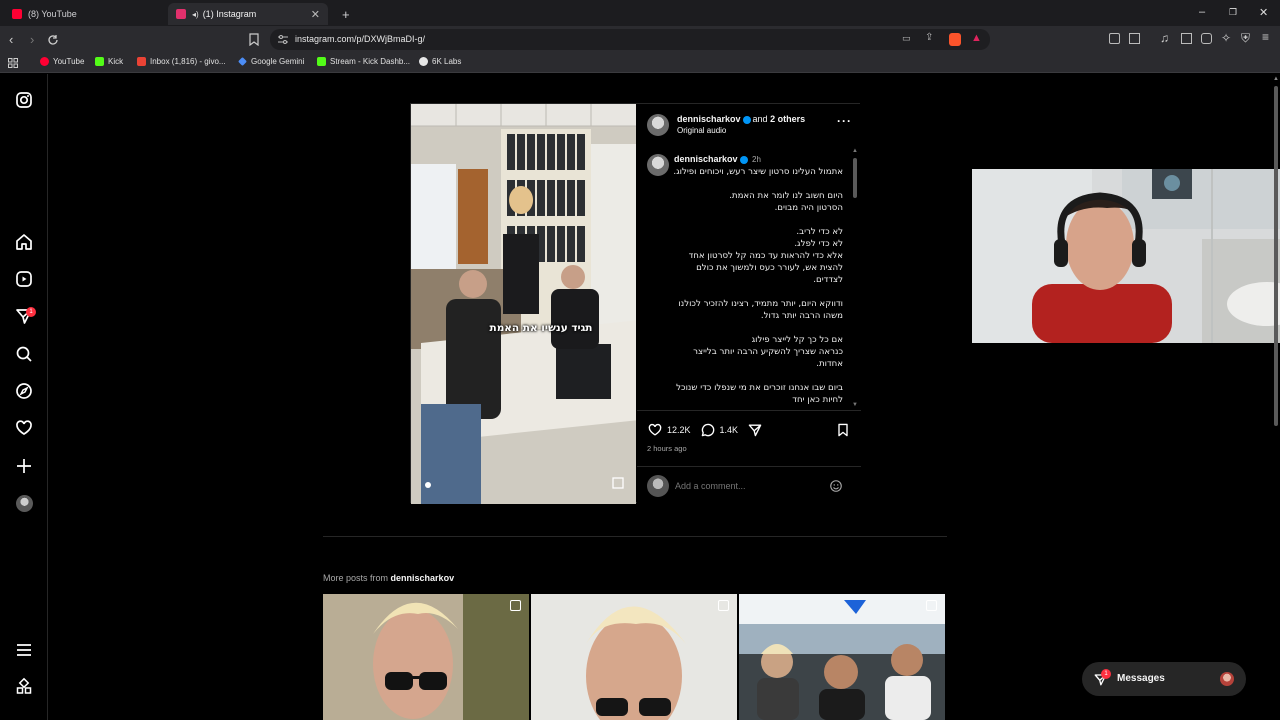 This screenshot has height=720, width=1280. What do you see at coordinates (1233, 12) in the screenshot?
I see `restore-icon: ❐` at bounding box center [1233, 12].